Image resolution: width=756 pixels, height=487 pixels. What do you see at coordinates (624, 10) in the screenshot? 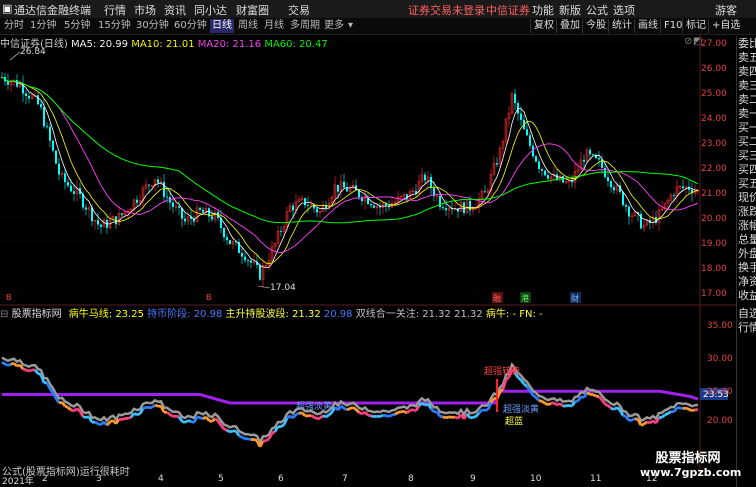
I see `menu-options: 选项` at bounding box center [624, 10].